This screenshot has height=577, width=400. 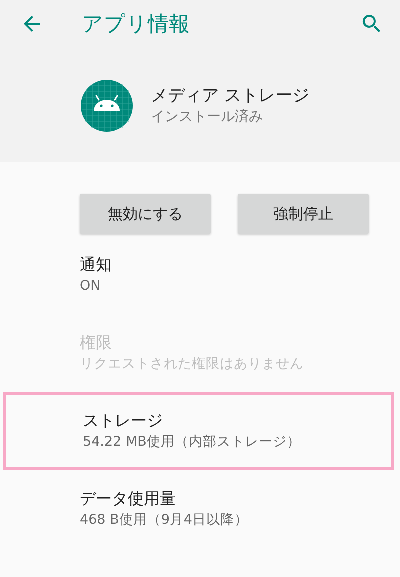 I want to click on highlighted-setting-row: ストレージ 54.22 MB使用（内部ストレージ）, so click(x=198, y=431).